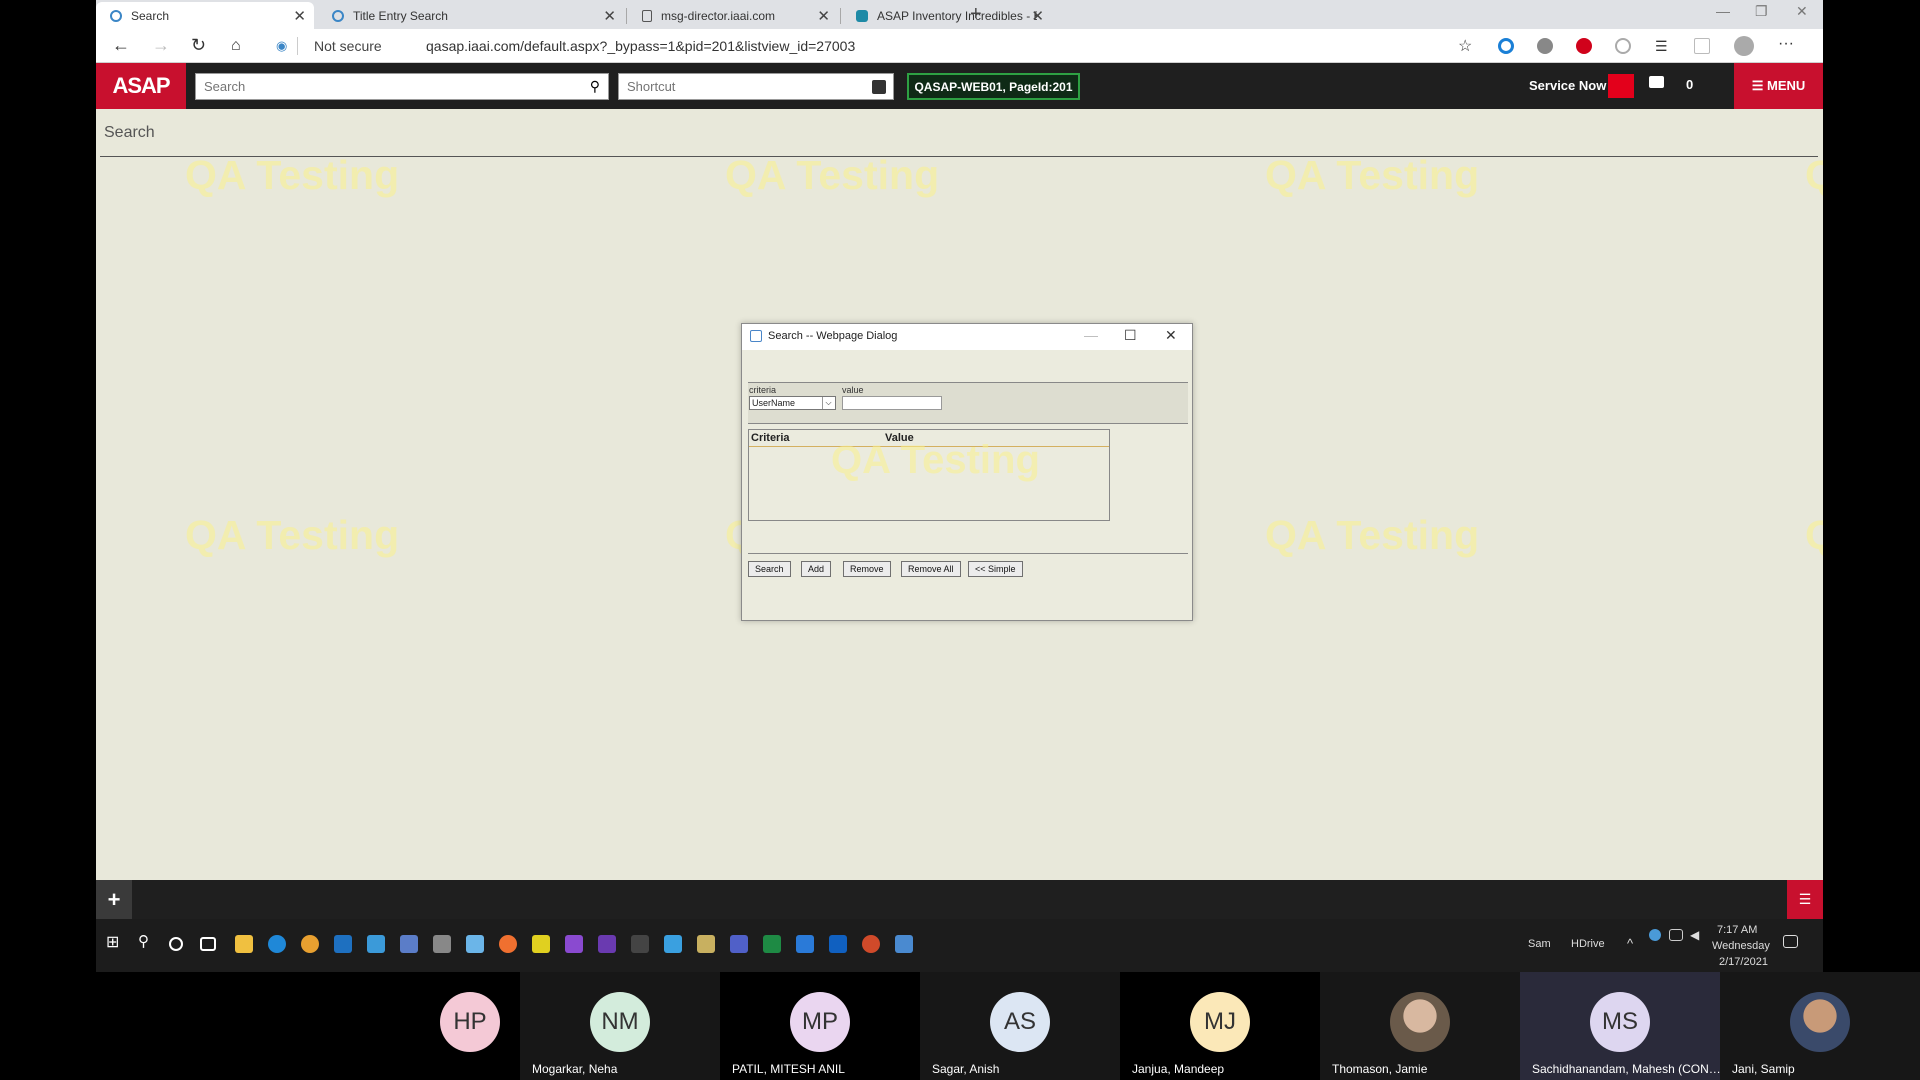 The width and height of the screenshot is (1920, 1080). What do you see at coordinates (277, 944) in the screenshot?
I see `edge-icon` at bounding box center [277, 944].